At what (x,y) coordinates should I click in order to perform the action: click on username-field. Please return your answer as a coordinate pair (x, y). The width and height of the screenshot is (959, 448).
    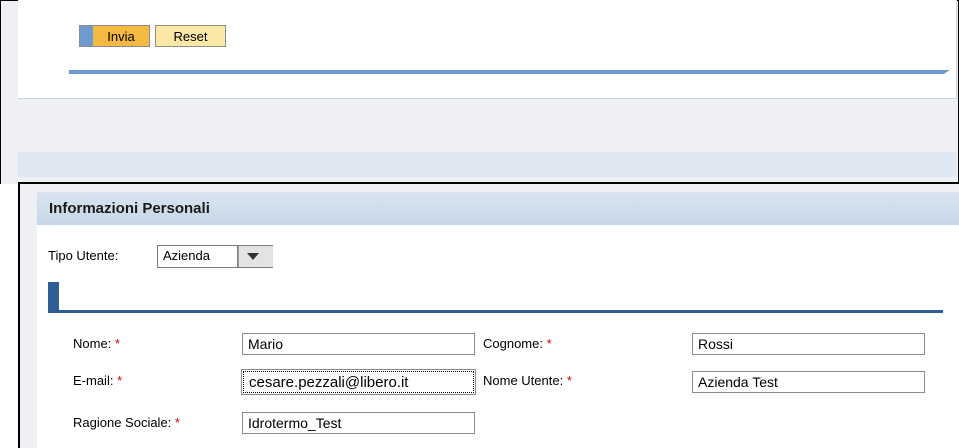
    Looking at the image, I should click on (808, 382).